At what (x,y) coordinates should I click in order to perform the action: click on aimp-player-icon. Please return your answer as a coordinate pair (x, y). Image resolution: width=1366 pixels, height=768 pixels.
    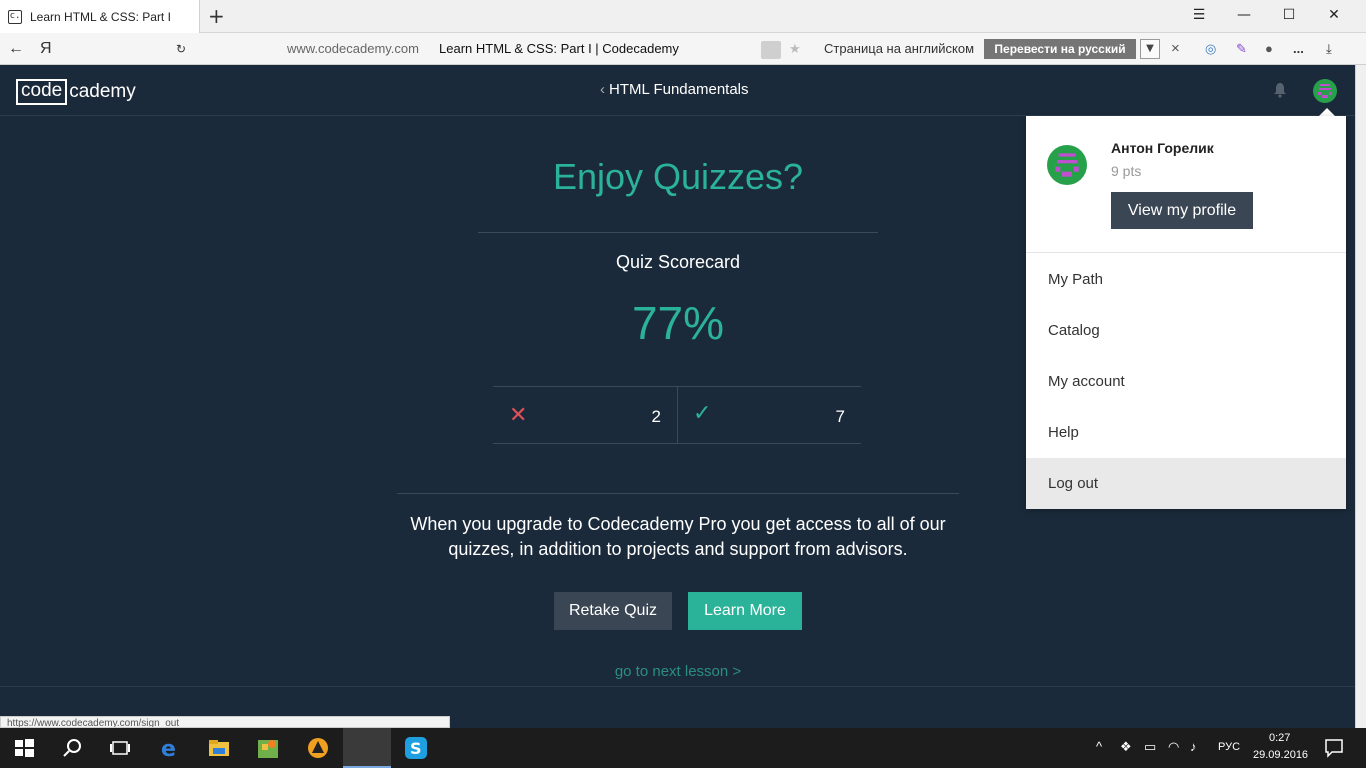
    Looking at the image, I should click on (318, 748).